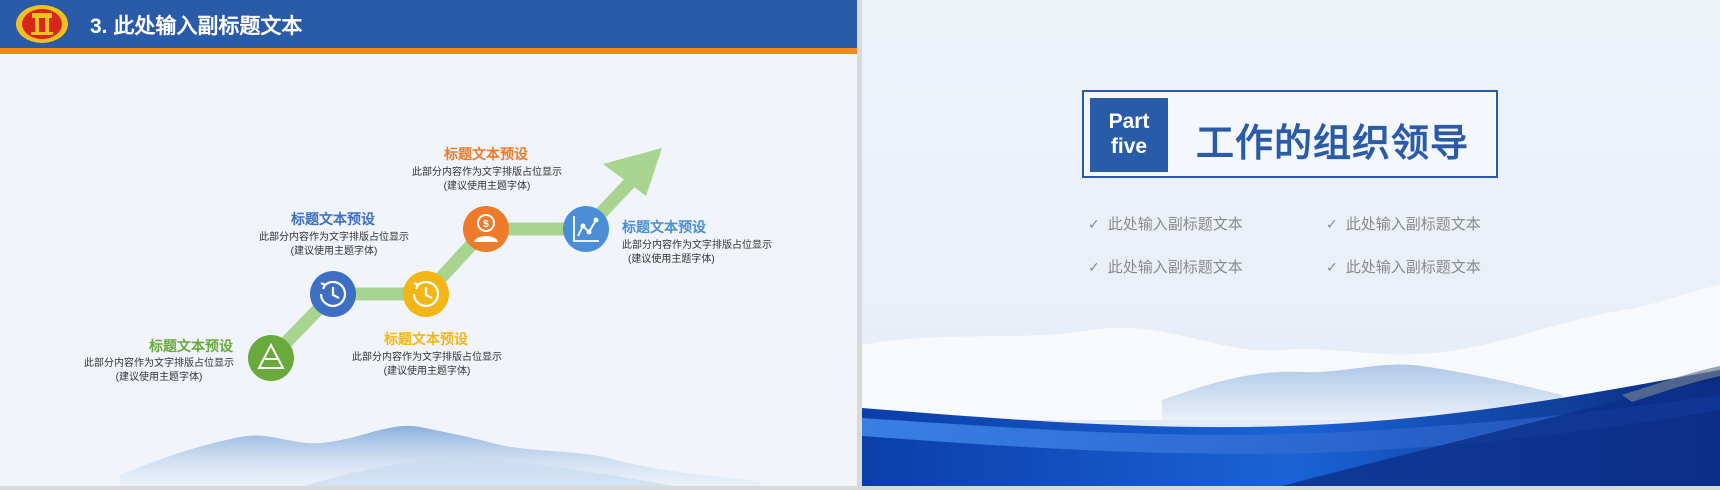 The width and height of the screenshot is (1720, 490). I want to click on part-label-line1: Part, so click(1129, 121).